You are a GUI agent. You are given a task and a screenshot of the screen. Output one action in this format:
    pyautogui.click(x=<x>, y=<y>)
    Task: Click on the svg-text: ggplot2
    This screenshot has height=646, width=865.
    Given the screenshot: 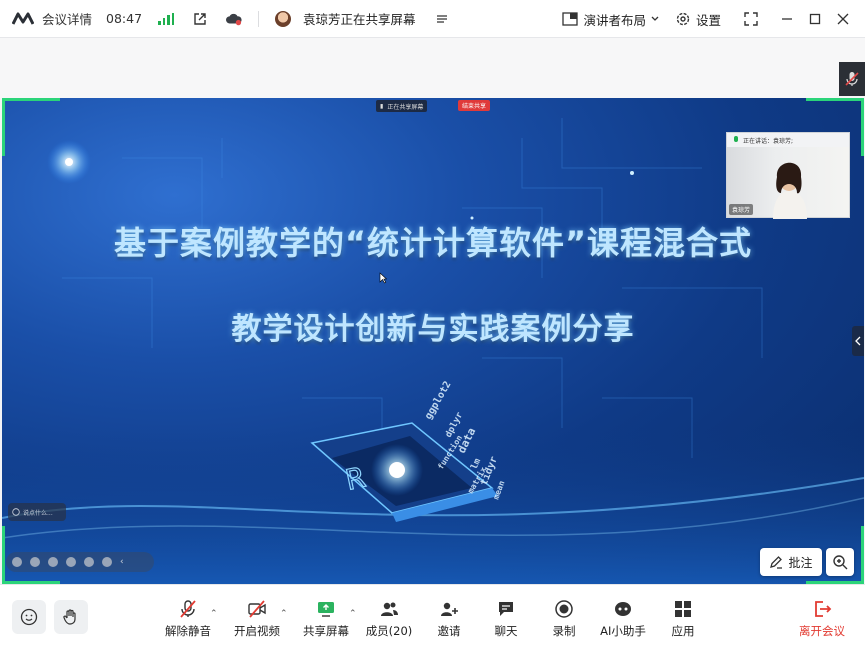 What is the action you would take?
    pyautogui.click(x=438, y=400)
    